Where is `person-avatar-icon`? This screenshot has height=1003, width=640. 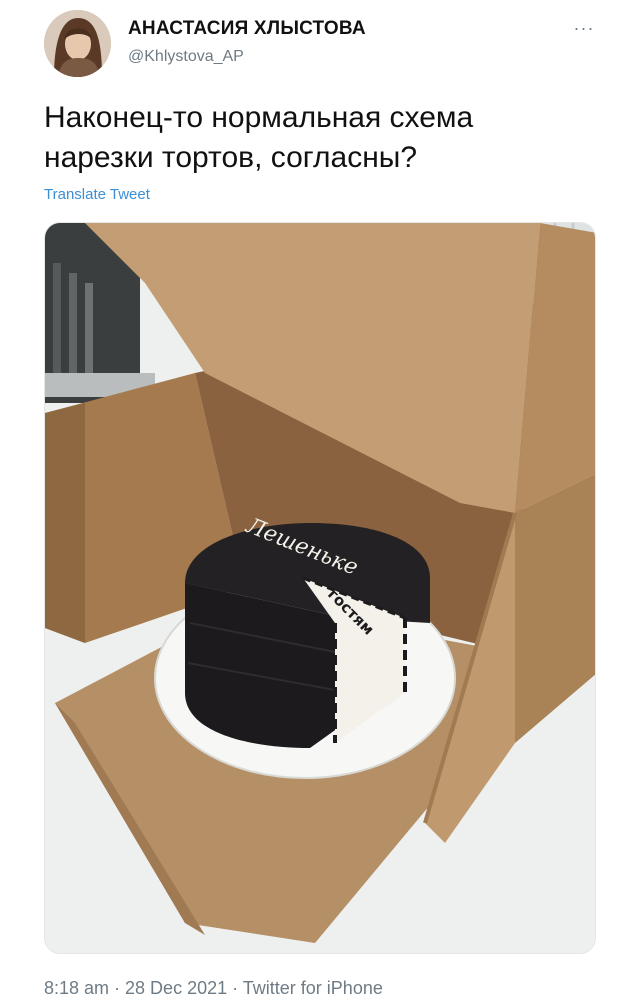
person-avatar-icon is located at coordinates (77, 43).